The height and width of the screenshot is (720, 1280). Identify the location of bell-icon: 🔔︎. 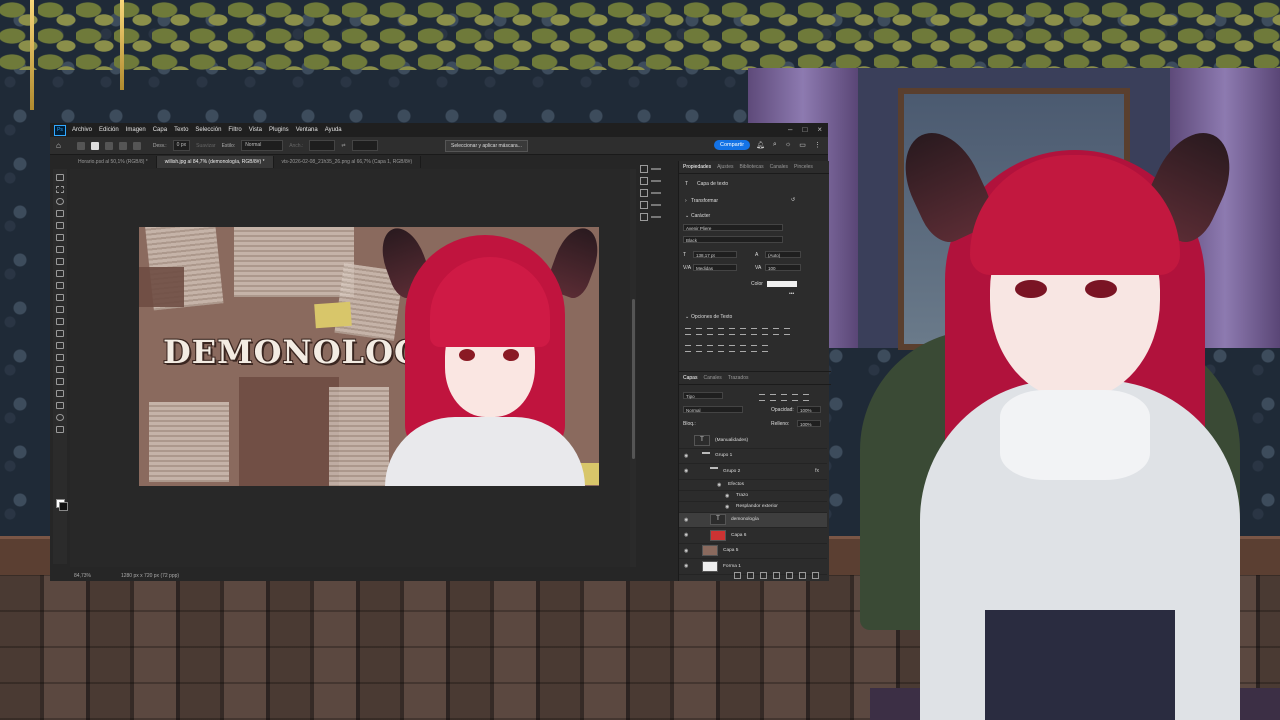
(760, 145).